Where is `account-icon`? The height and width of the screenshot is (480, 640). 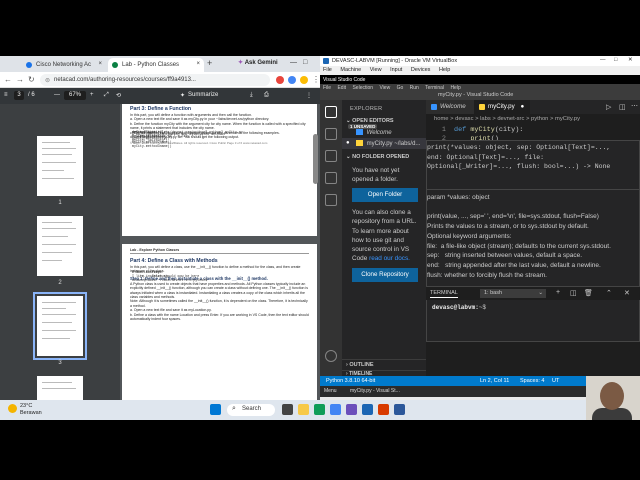
account-icon is located at coordinates (331, 356).